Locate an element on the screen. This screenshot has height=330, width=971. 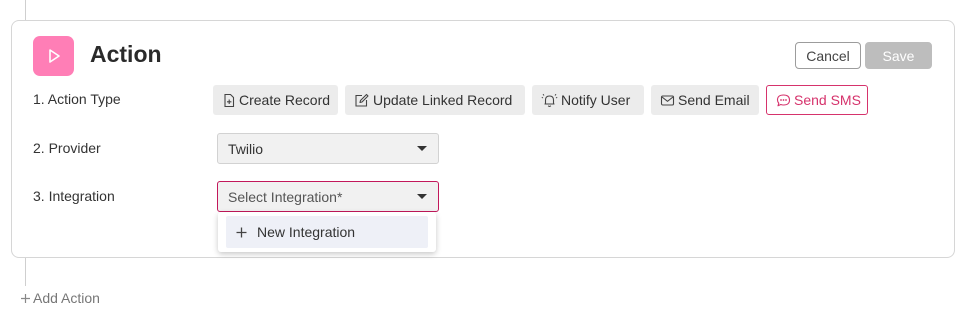
new-integration-option: New Integration is located at coordinates (327, 232).